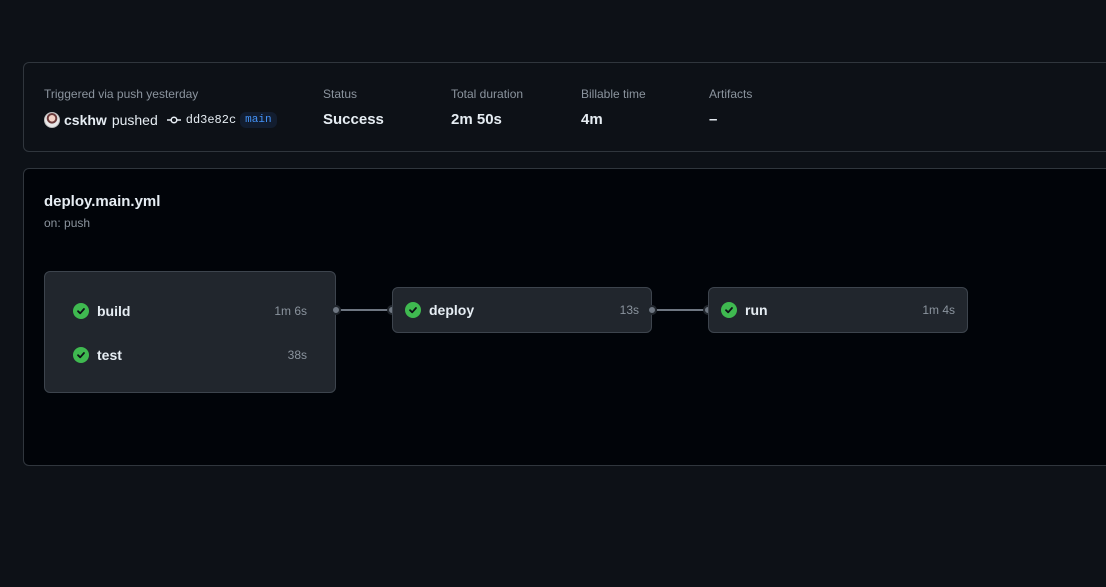 The height and width of the screenshot is (587, 1106). What do you see at coordinates (109, 355) in the screenshot?
I see `job-name: test` at bounding box center [109, 355].